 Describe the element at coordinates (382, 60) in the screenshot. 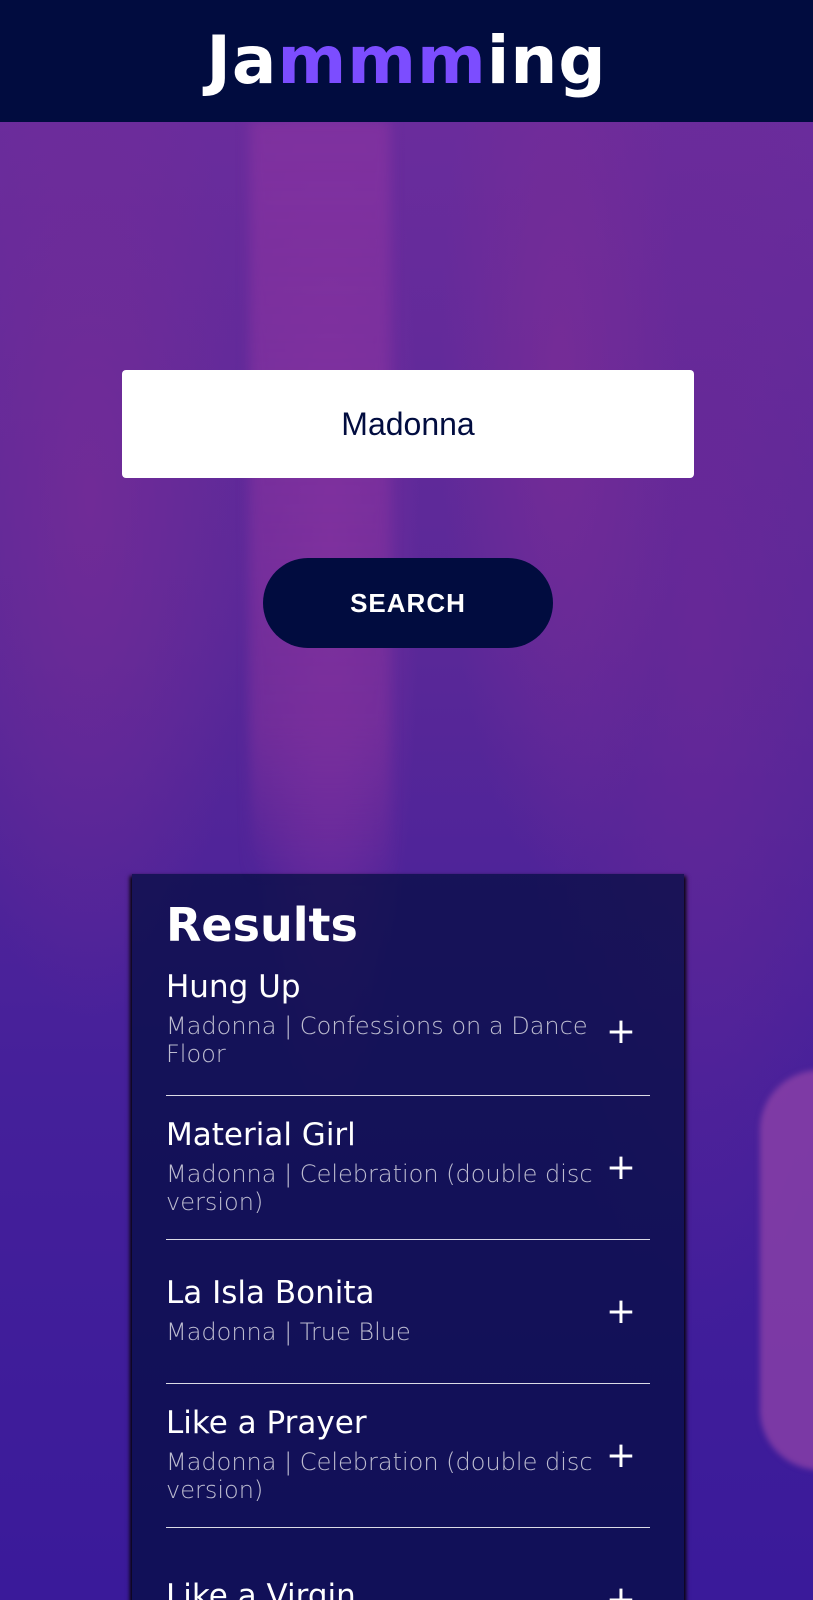

I see `logo-text-accent: mmm` at that location.